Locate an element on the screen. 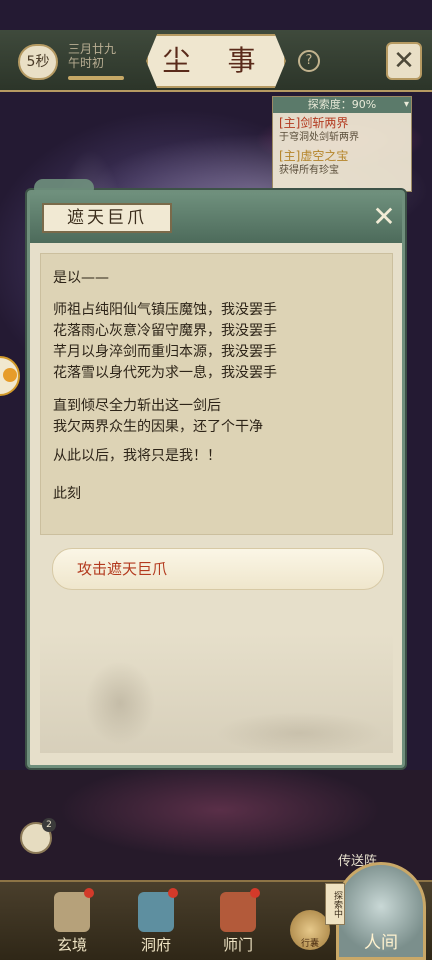 This screenshot has width=432, height=960. nav-label: 师门 is located at coordinates (237, 945).